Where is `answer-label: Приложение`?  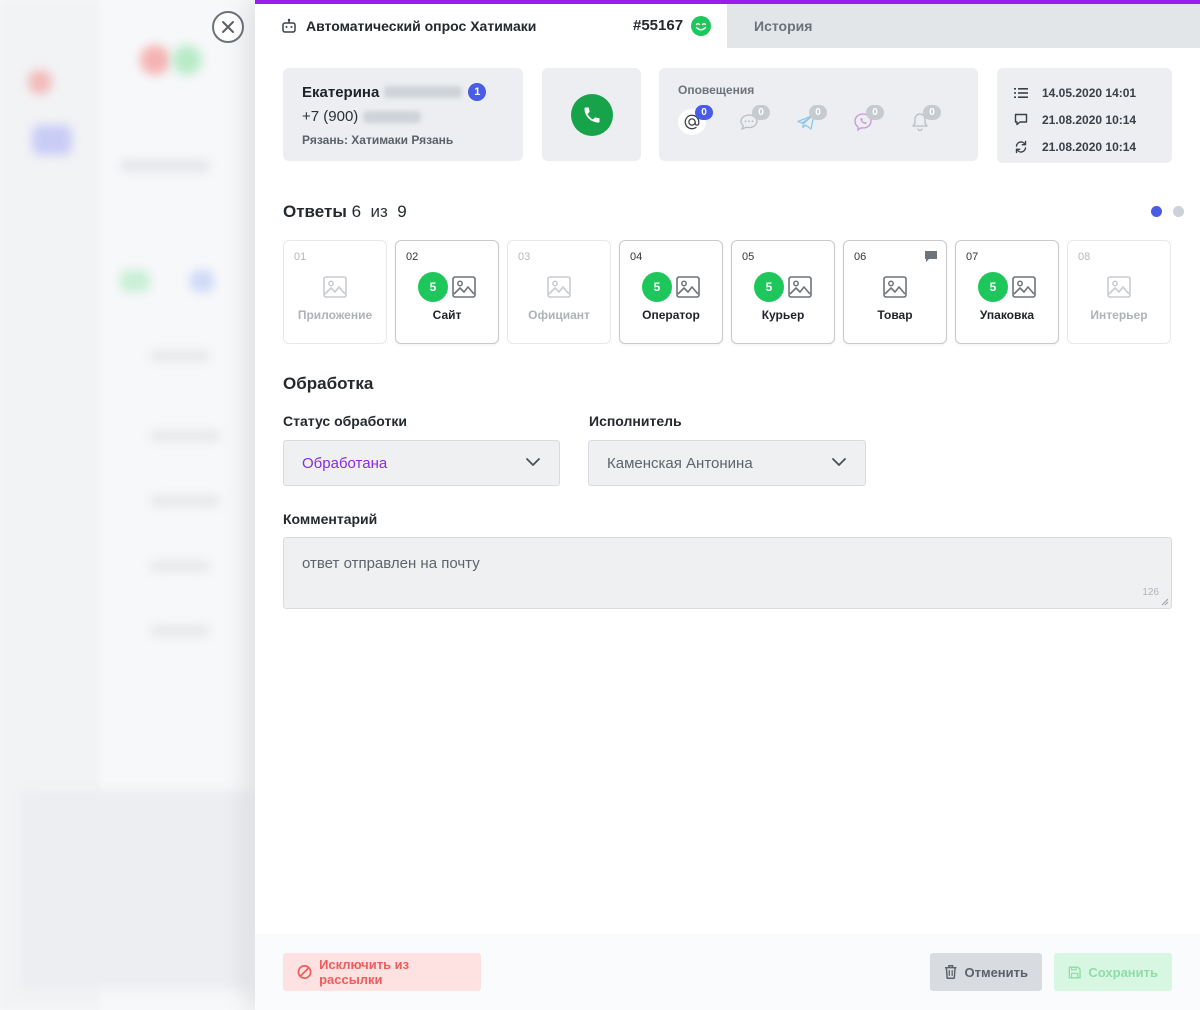
answer-label: Приложение is located at coordinates (335, 315).